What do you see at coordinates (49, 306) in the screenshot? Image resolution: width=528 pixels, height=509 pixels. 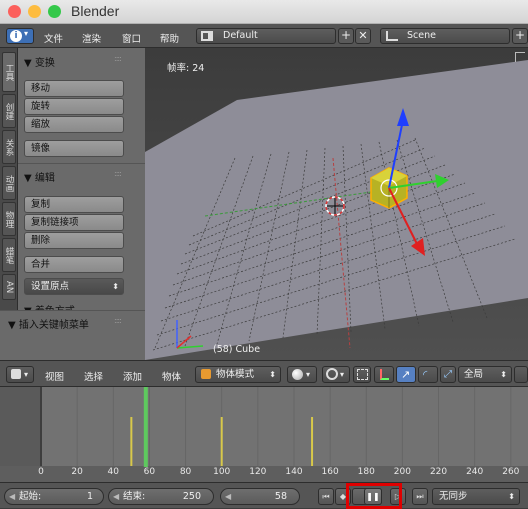 I see `shading-panel-header: ▼ 着色方式` at bounding box center [49, 306].